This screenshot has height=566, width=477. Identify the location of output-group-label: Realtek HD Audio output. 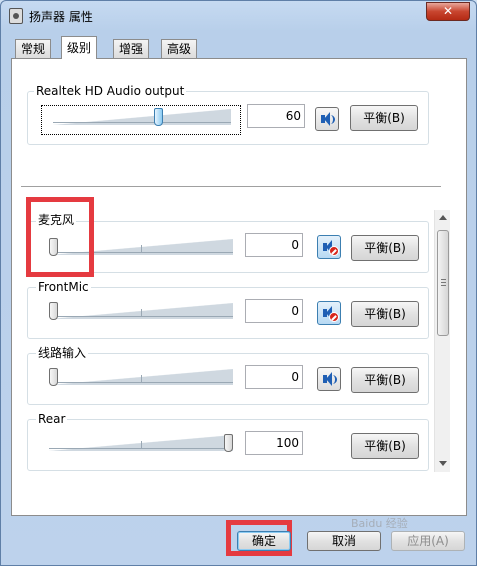
(110, 91).